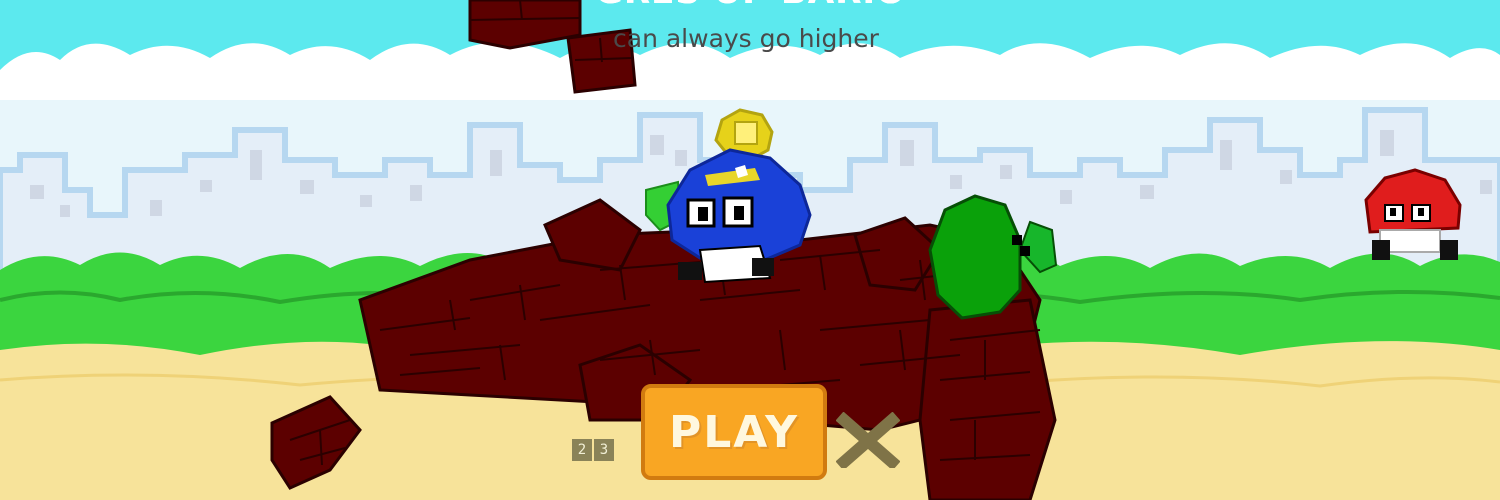  Describe the element at coordinates (868, 440) in the screenshot. I see `close-icon` at that location.